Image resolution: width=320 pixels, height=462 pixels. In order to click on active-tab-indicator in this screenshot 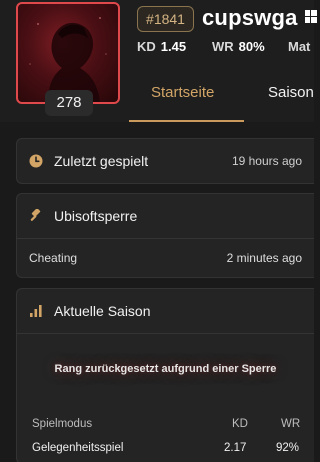, I will do `click(186, 121)`.